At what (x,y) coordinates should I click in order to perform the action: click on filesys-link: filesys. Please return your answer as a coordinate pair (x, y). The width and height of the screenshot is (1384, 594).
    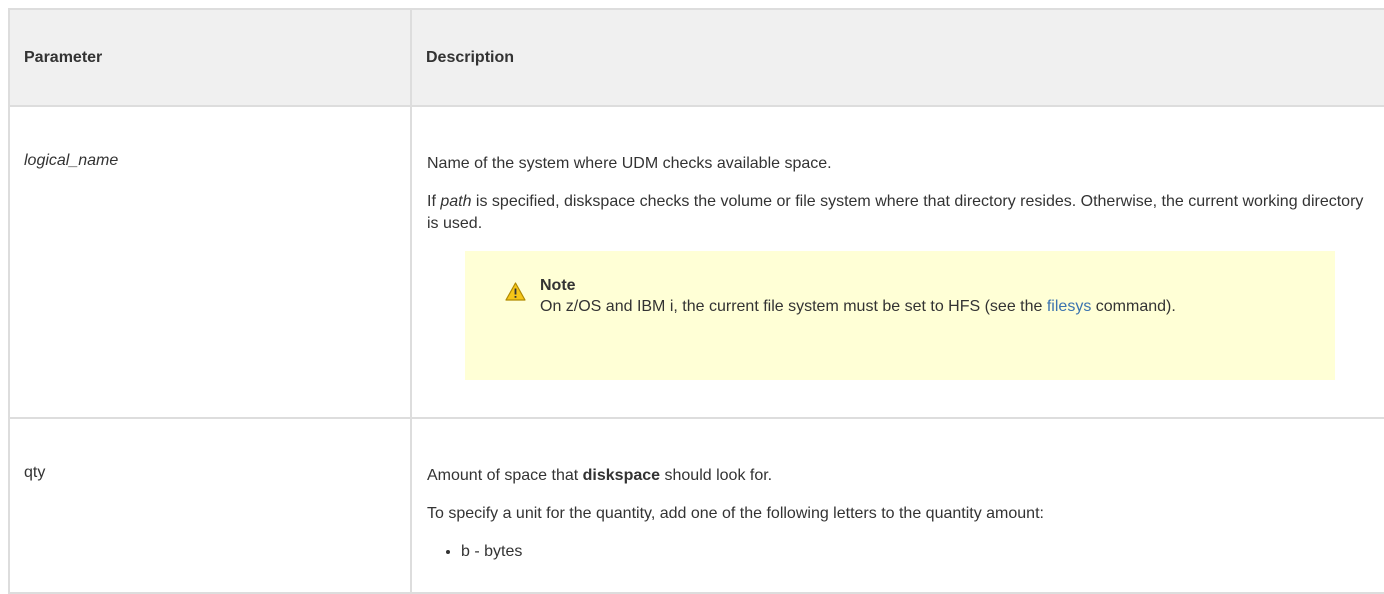
    Looking at the image, I should click on (1069, 306).